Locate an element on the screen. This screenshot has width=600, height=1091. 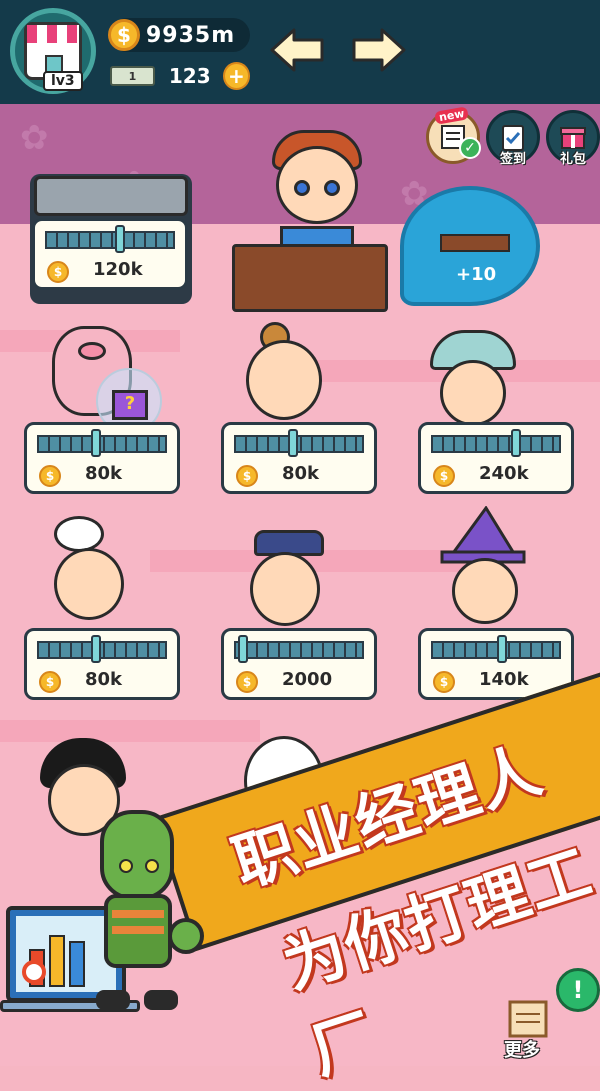
add-cash-button: + is located at coordinates (236, 76).